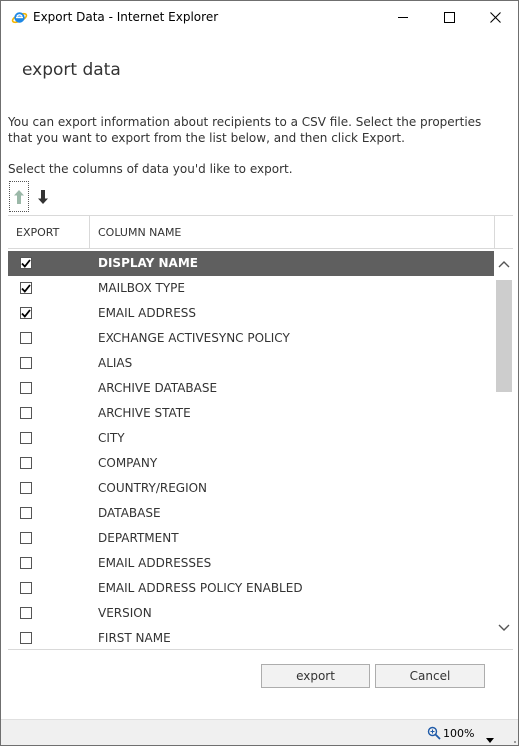 Image resolution: width=519 pixels, height=746 pixels. Describe the element at coordinates (504, 336) in the screenshot. I see `scrollbar-thumb` at that location.